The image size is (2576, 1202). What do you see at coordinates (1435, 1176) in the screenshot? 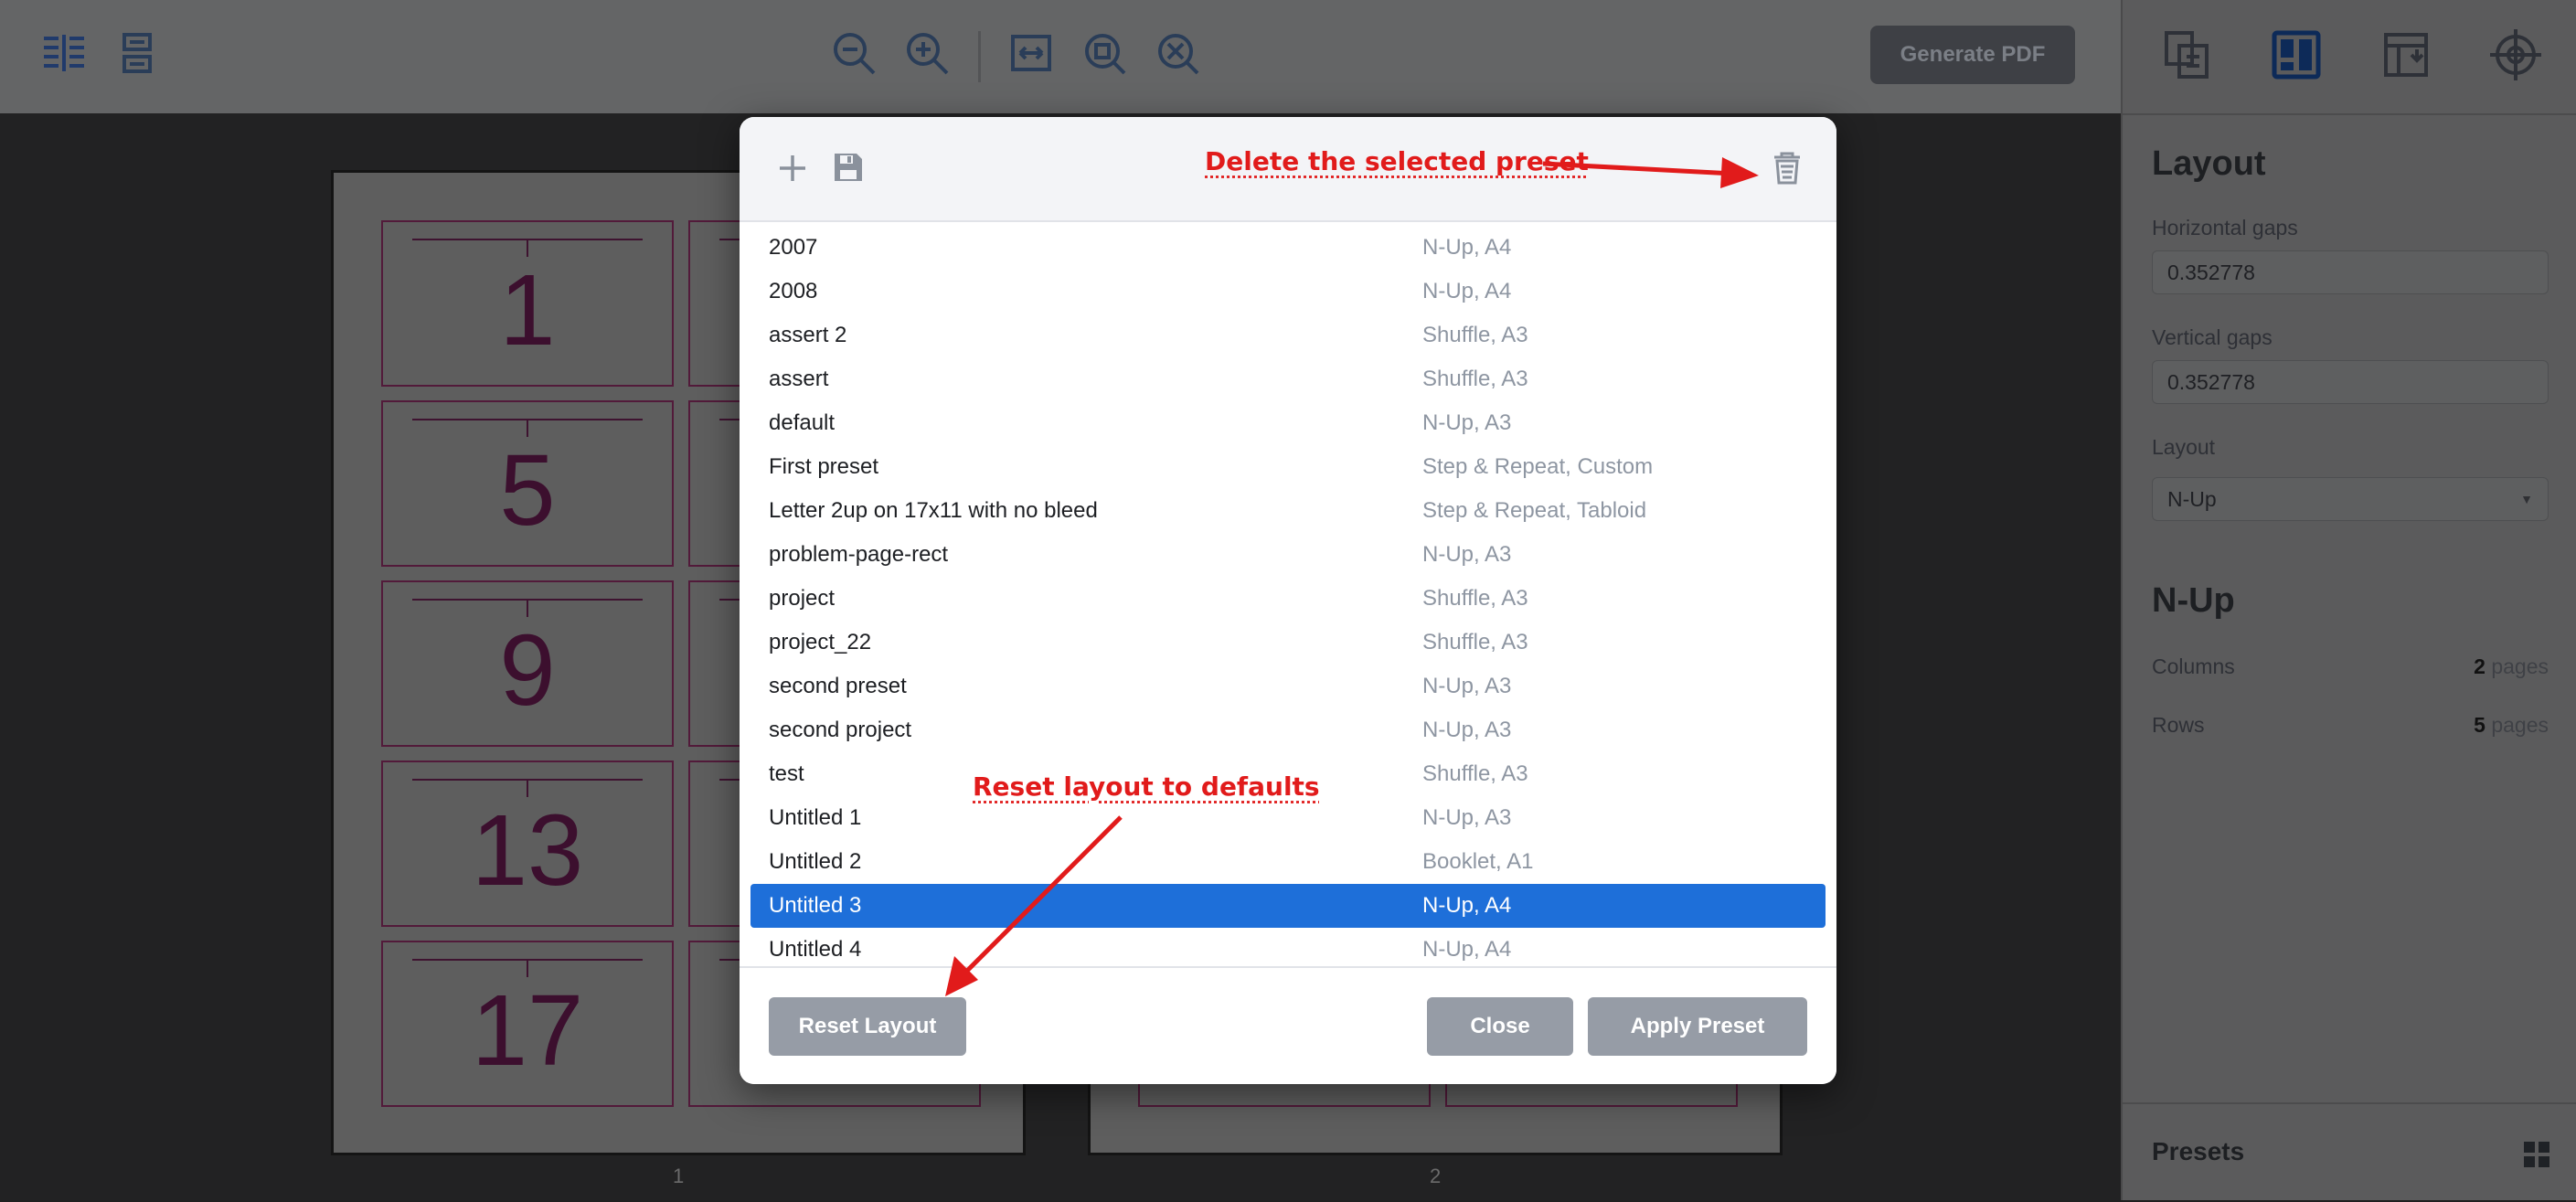
I see `sheet-2-label: 2` at bounding box center [1435, 1176].